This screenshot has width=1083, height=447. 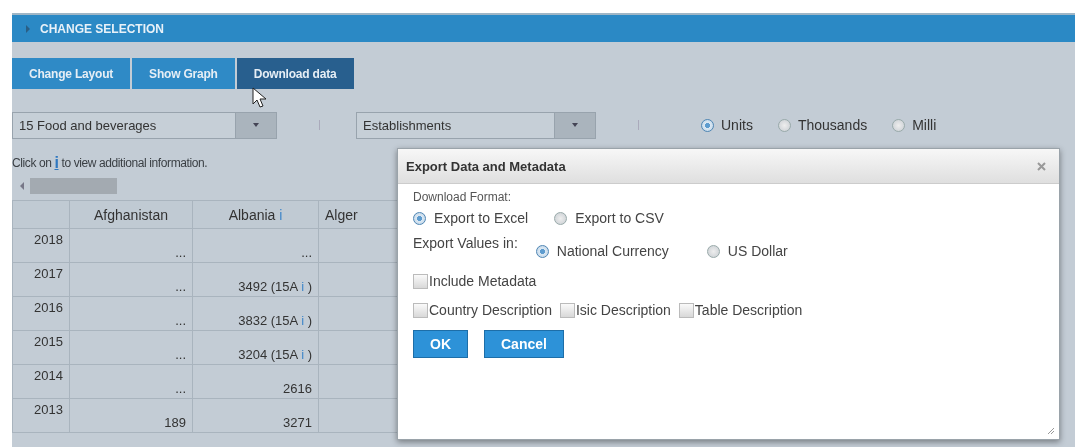 I want to click on year-cell: 2013, so click(x=41, y=415).